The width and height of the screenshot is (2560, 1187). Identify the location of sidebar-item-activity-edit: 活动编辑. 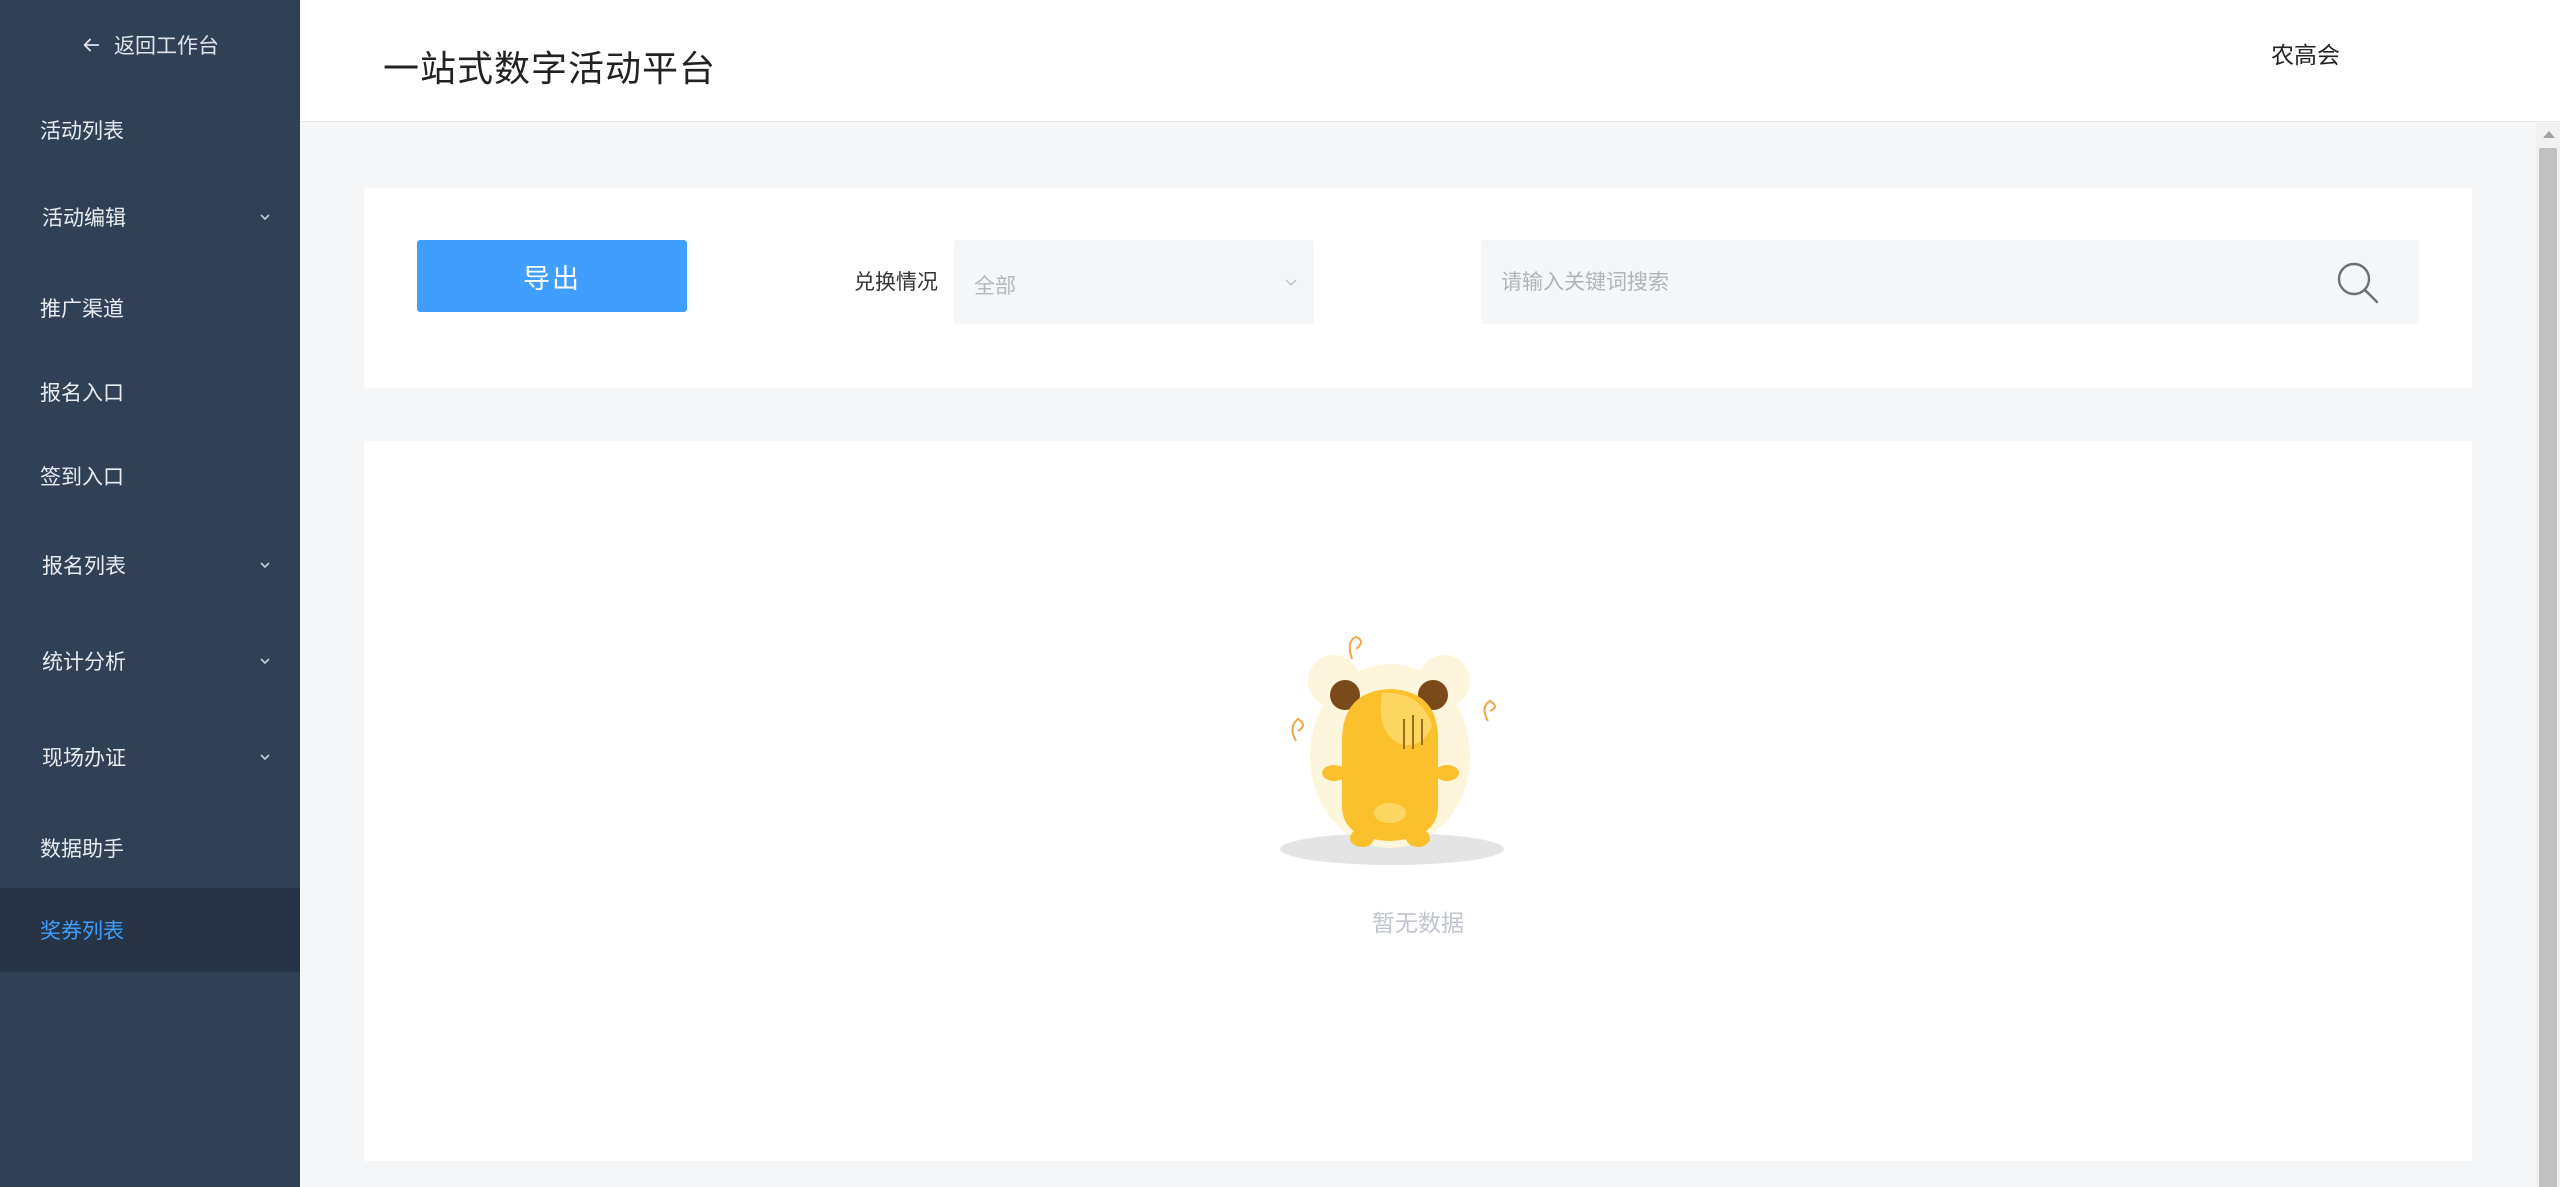
(150, 217).